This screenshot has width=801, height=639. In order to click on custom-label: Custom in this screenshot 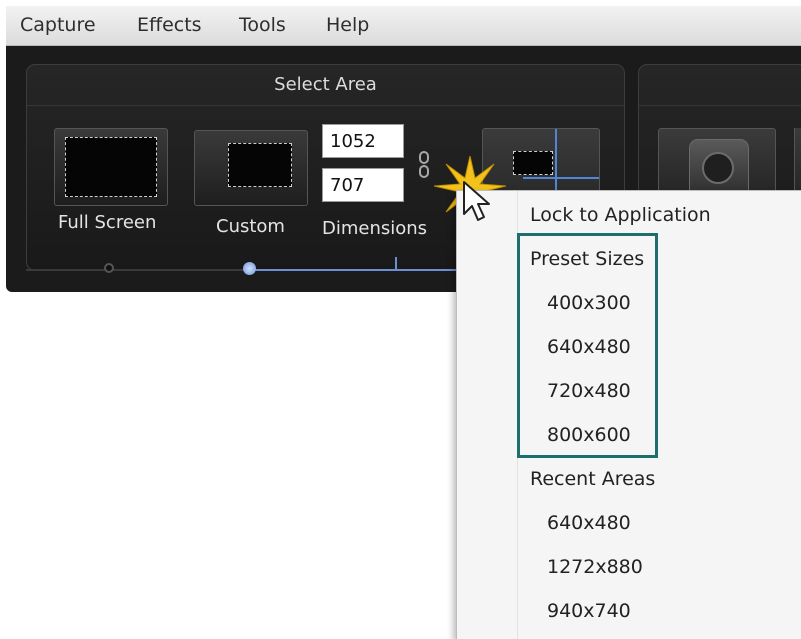, I will do `click(250, 226)`.